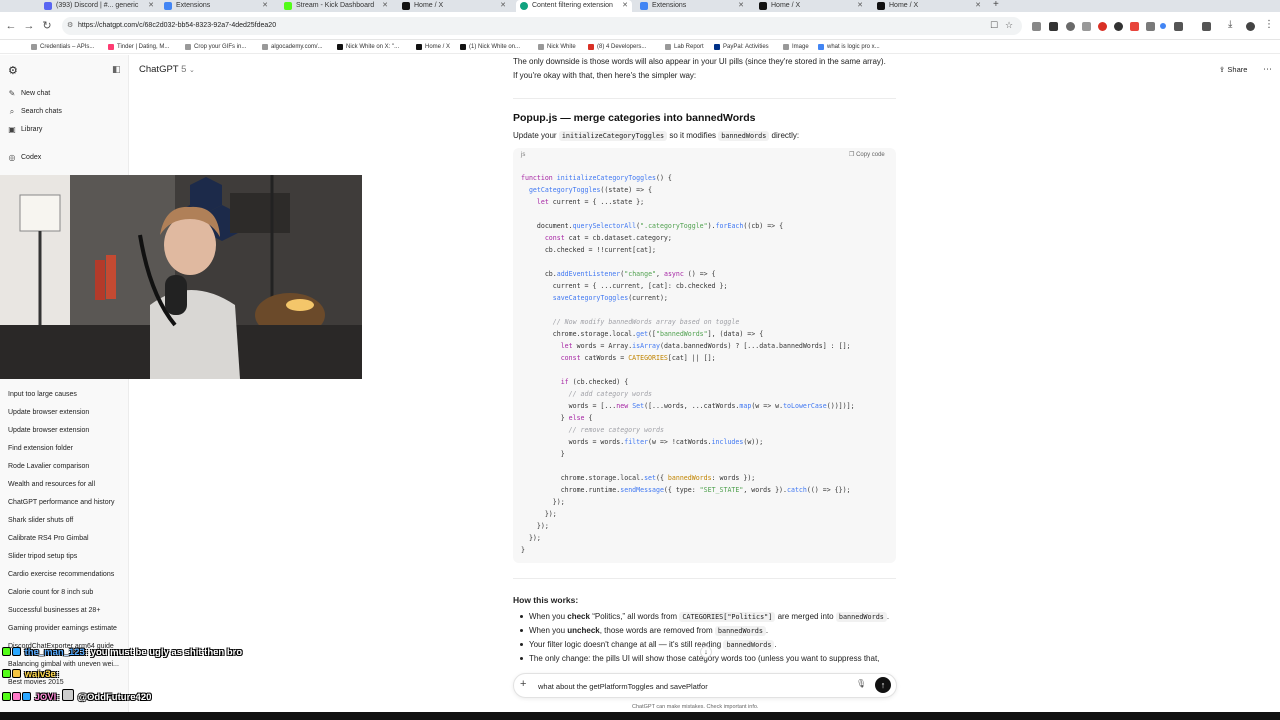 Image resolution: width=1280 pixels, height=720 pixels. I want to click on model-version: 5, so click(184, 69).